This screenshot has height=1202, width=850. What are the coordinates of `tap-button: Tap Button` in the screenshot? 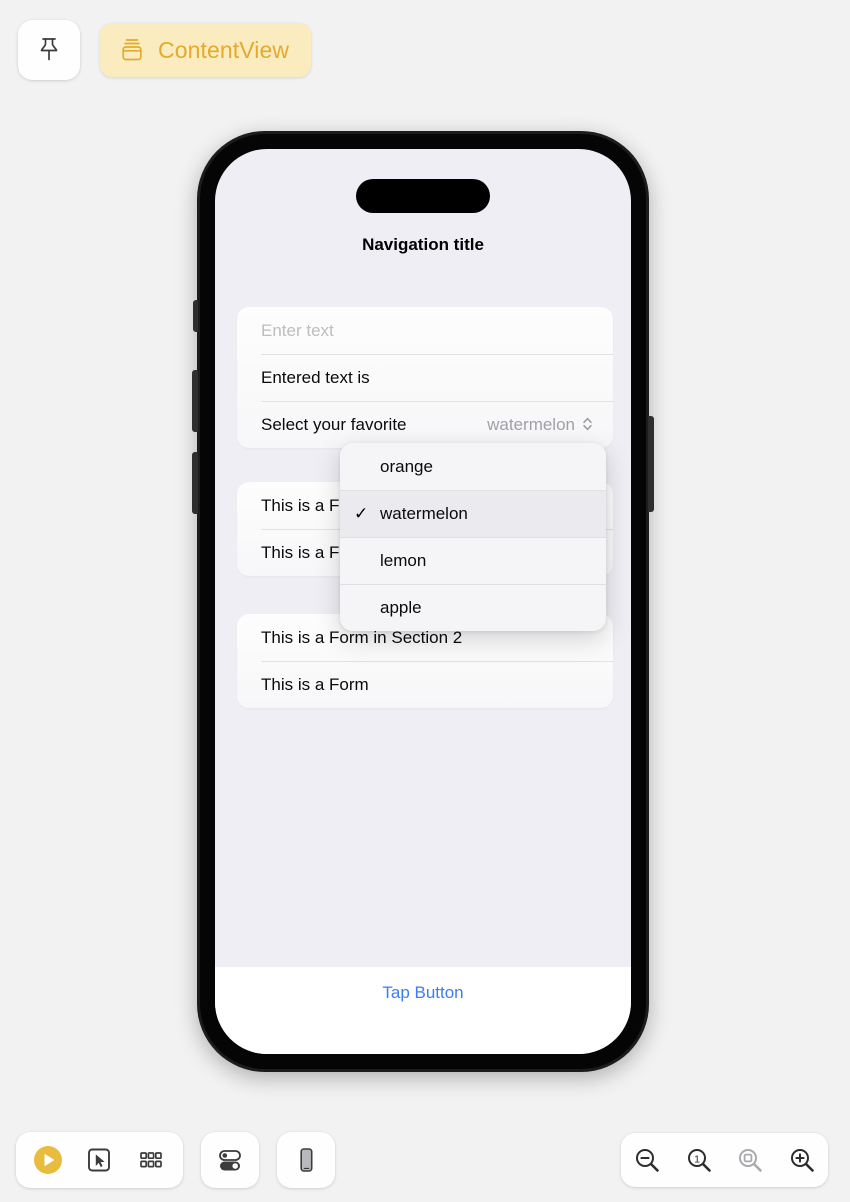 It's located at (422, 993).